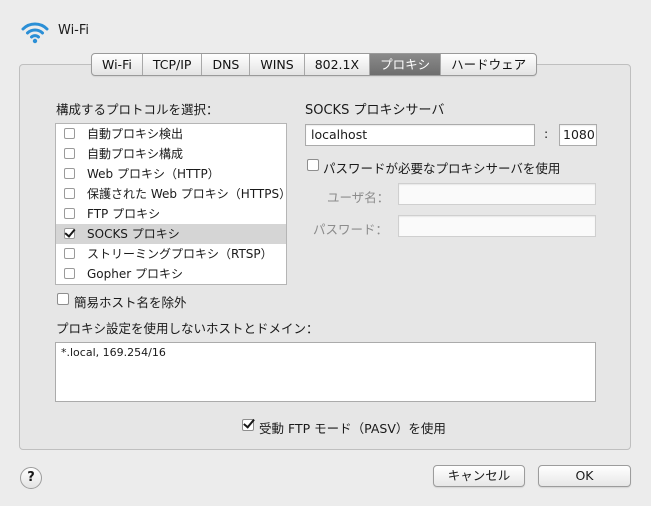 The height and width of the screenshot is (506, 651). I want to click on protocol-list-heading: 構成するプロトコルを選択：, so click(137, 109).